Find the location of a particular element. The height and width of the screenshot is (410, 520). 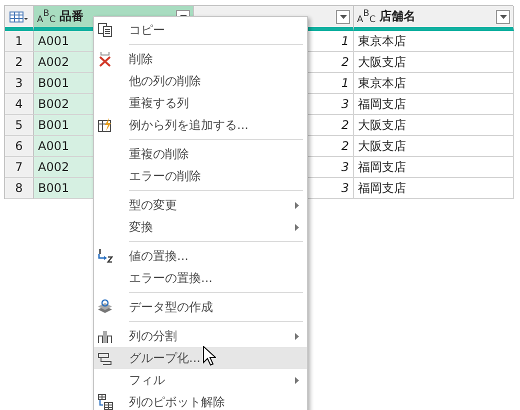

row-number: 7 is located at coordinates (19, 167).